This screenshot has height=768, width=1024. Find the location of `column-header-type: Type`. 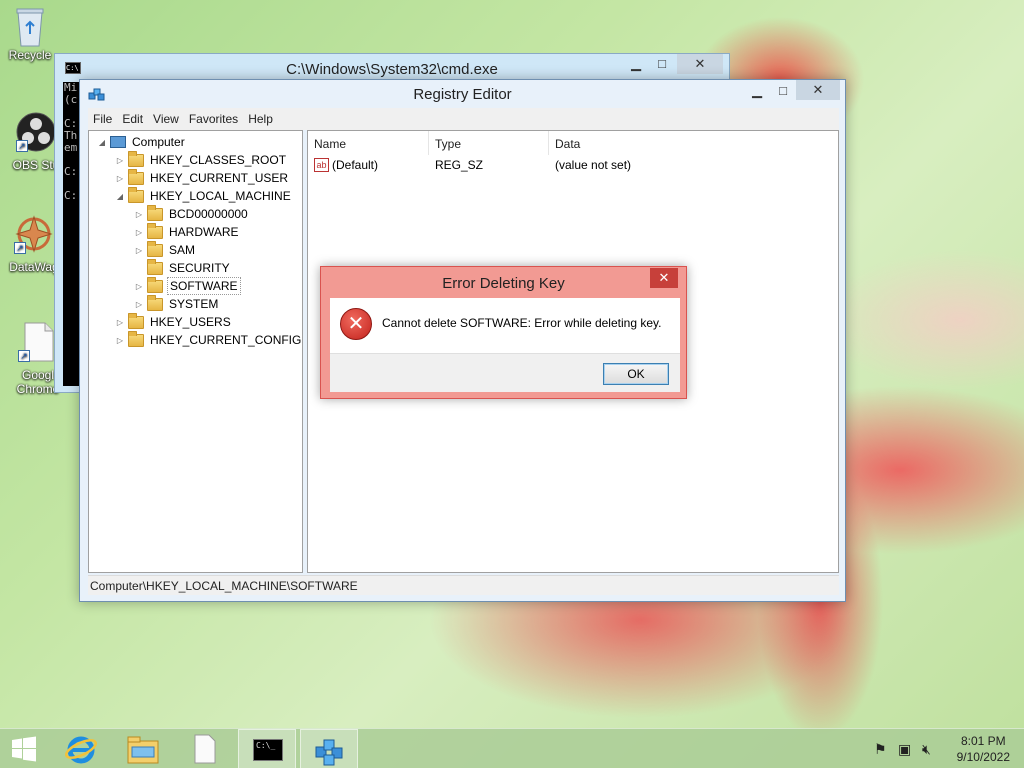

column-header-type: Type is located at coordinates (489, 143).